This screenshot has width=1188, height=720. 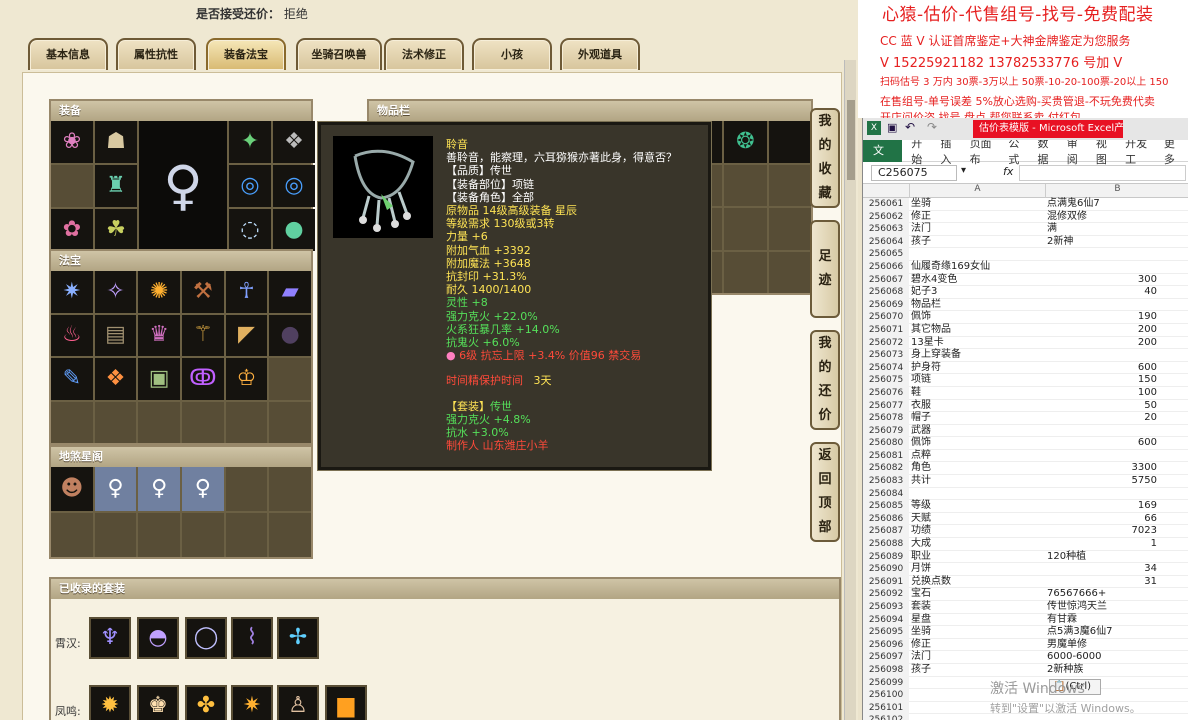 What do you see at coordinates (886, 645) in the screenshot?
I see `row-number: 256096` at bounding box center [886, 645].